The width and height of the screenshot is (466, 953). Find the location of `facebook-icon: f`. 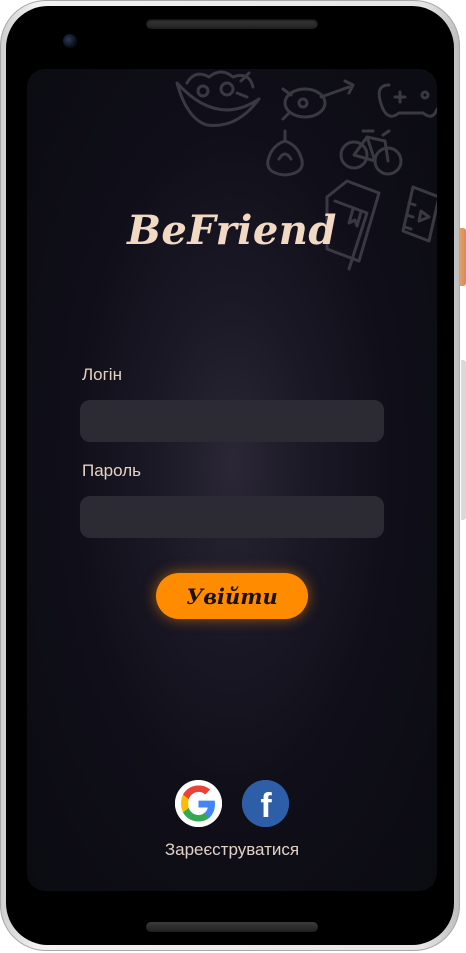

facebook-icon: f is located at coordinates (265, 803).